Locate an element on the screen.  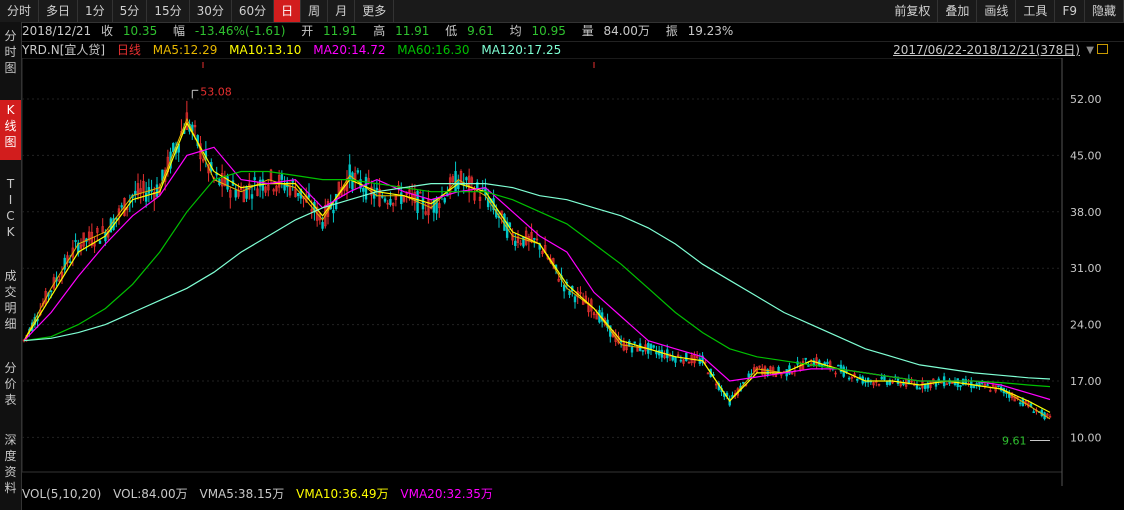
low-value: 9.61 is located at coordinates (480, 31).